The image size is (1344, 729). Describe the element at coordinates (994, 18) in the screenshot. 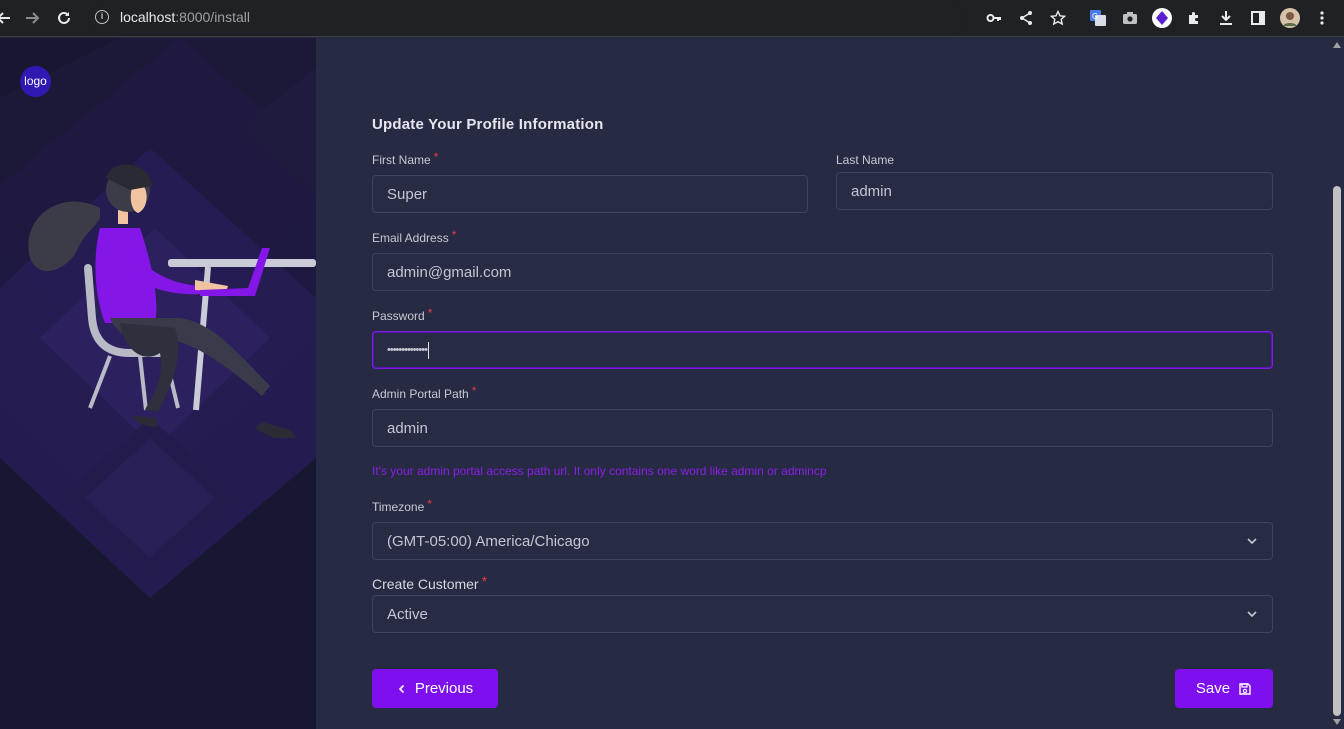

I see `key-icon` at that location.